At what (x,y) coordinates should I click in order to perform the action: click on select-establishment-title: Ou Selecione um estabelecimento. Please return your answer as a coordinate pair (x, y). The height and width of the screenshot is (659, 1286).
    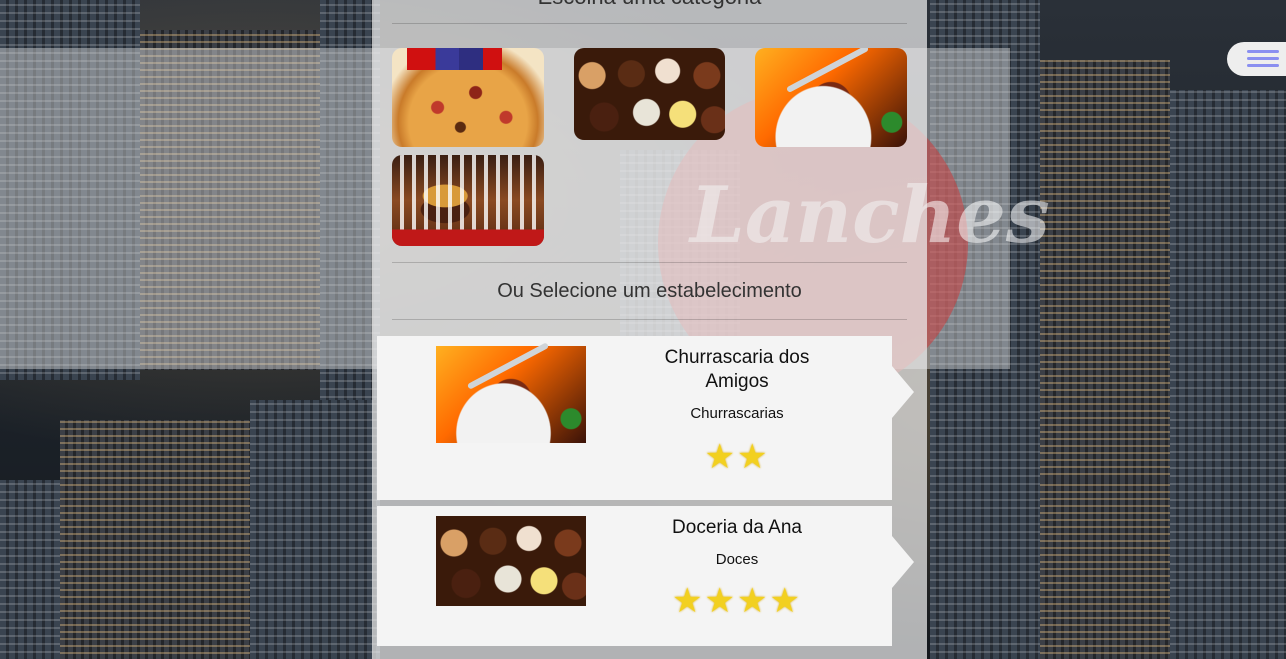
    Looking at the image, I should click on (649, 291).